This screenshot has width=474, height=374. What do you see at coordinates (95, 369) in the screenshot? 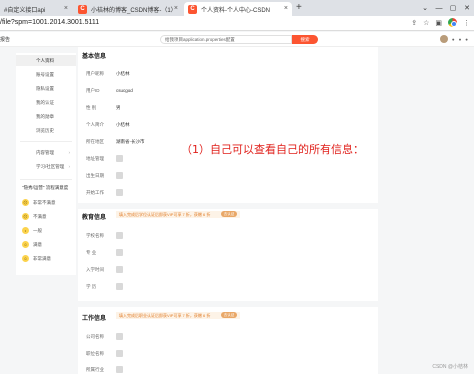
I see `row-label: 所属行业` at bounding box center [95, 369].